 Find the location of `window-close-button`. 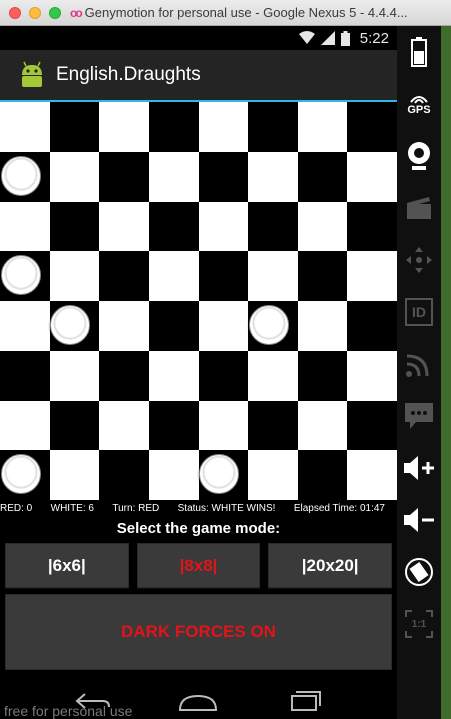

window-close-button is located at coordinates (15, 12).